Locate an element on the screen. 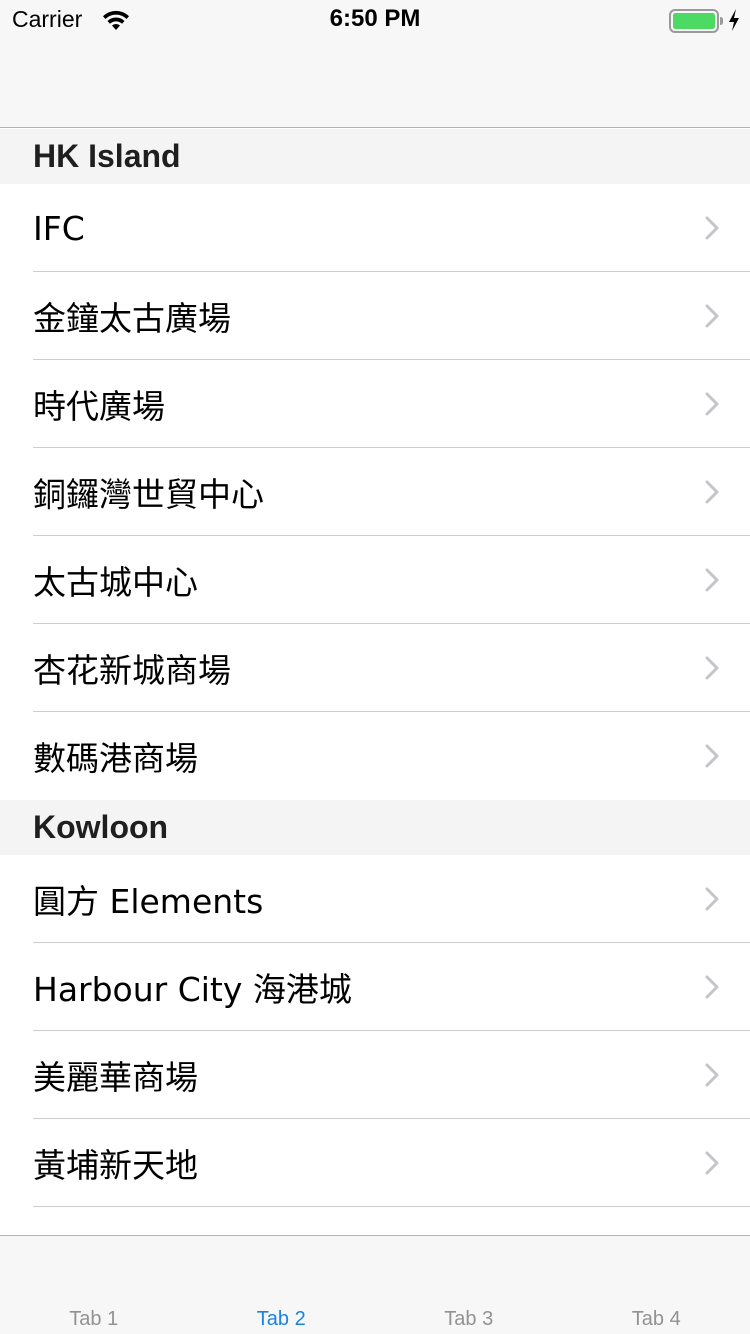  list-item-ifc: IFC is located at coordinates (375, 228).